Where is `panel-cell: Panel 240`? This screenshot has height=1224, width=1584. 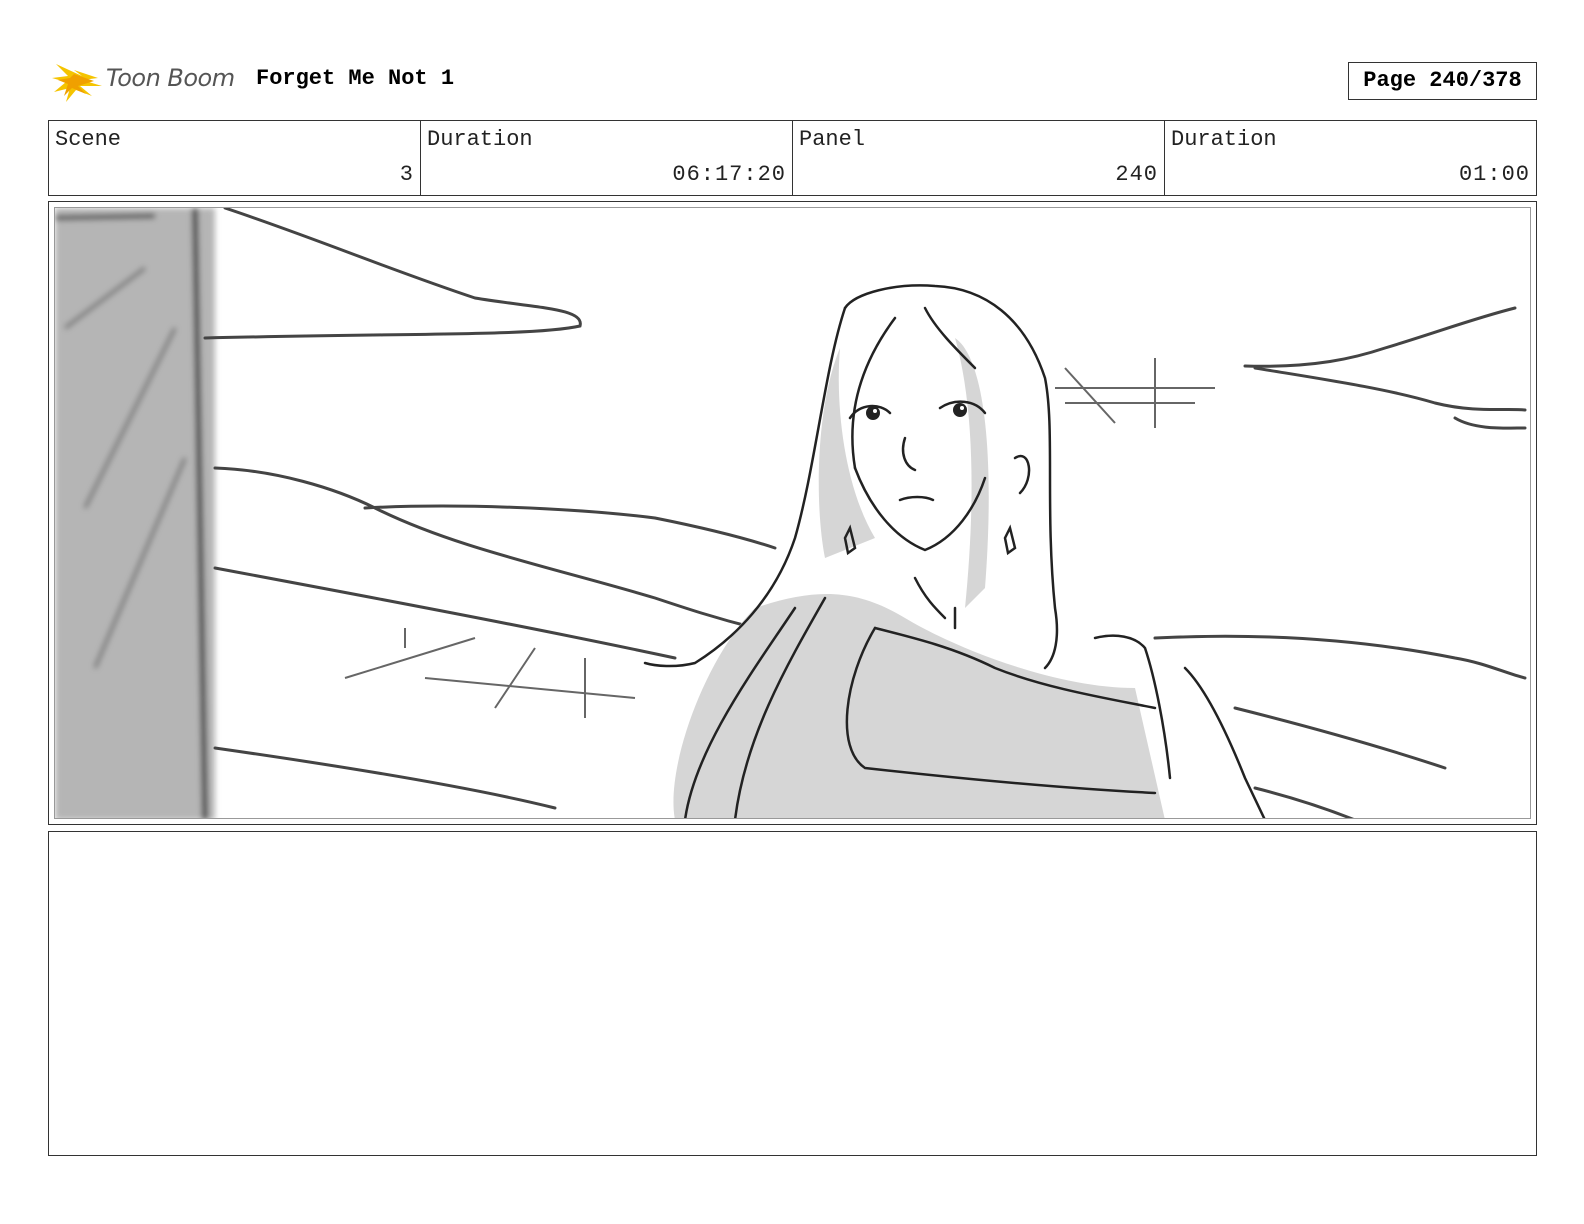 panel-cell: Panel 240 is located at coordinates (979, 158).